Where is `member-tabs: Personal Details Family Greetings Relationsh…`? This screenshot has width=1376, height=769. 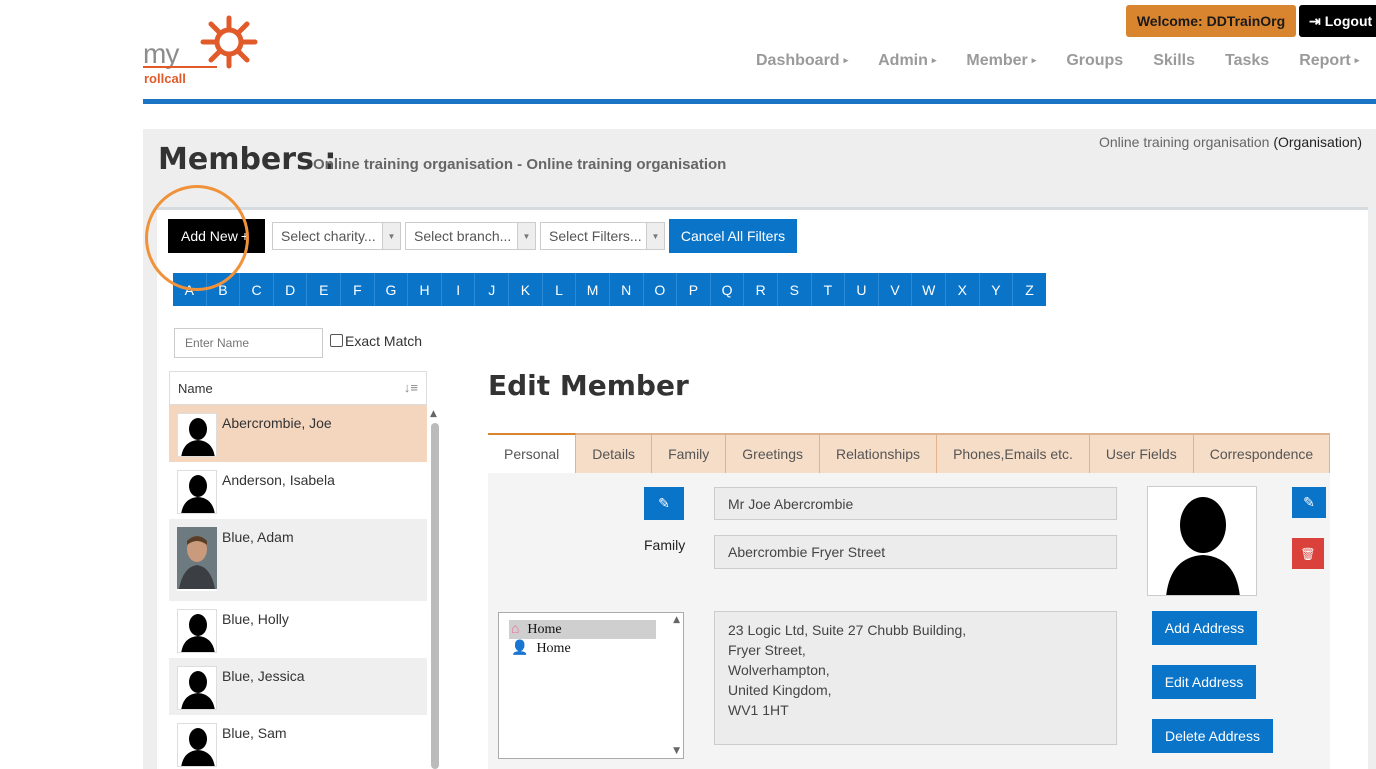
member-tabs: Personal Details Family Greetings Relationsh… is located at coordinates (909, 453).